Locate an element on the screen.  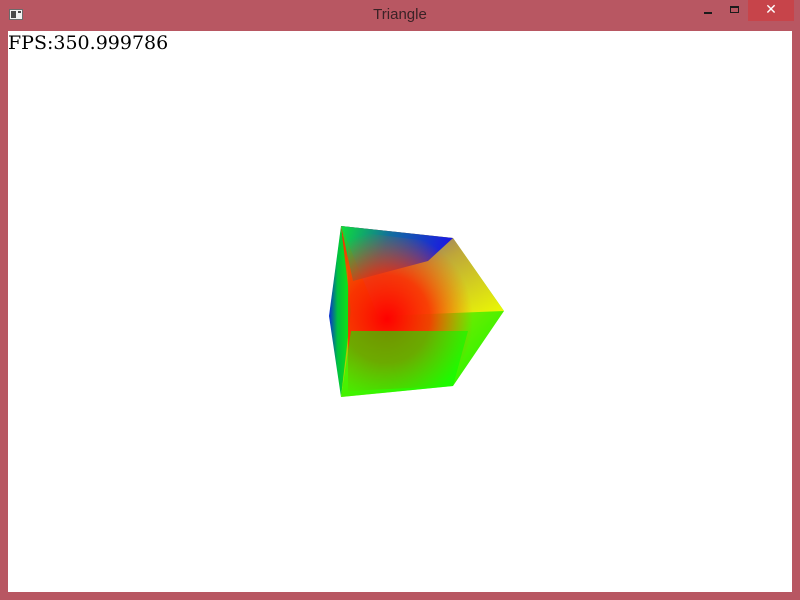
window-title: Triangle is located at coordinates (400, 14).